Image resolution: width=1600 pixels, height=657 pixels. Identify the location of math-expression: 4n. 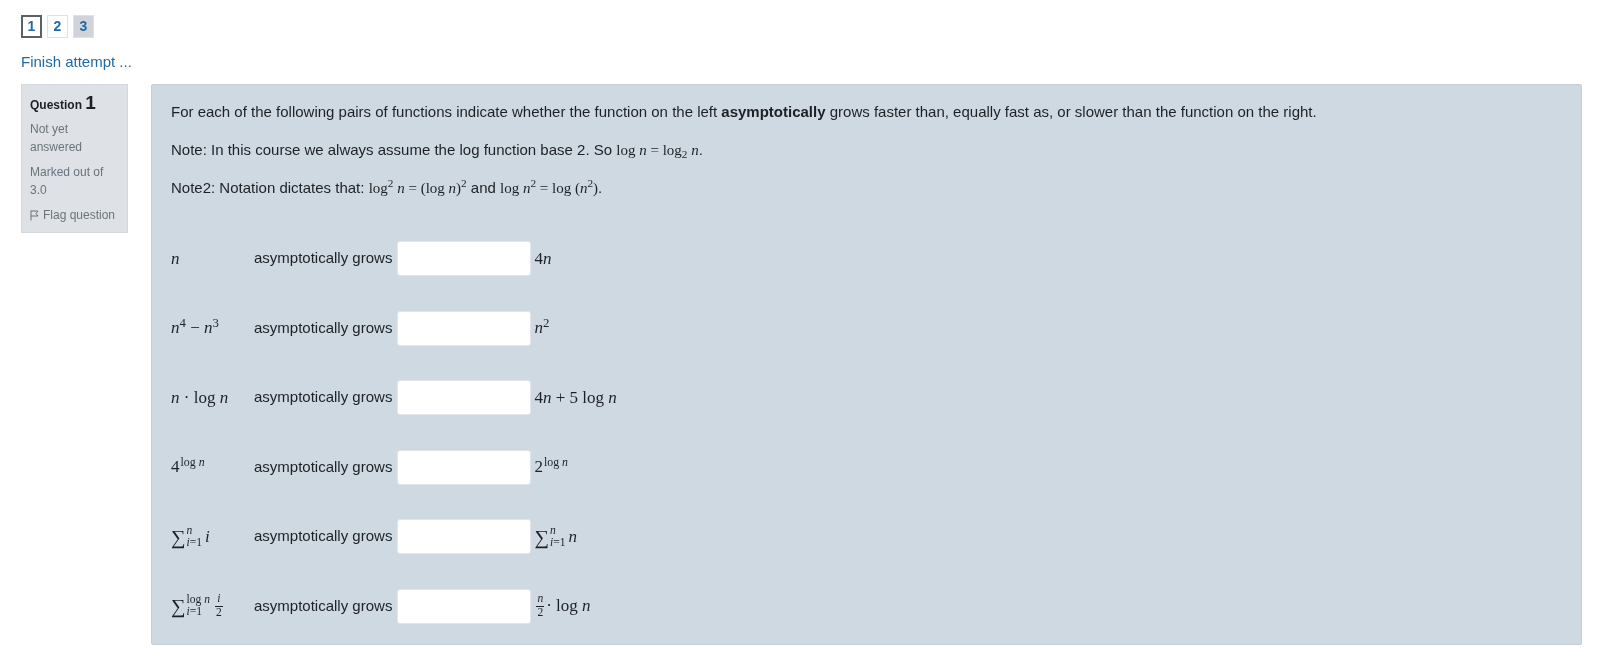
(543, 258).